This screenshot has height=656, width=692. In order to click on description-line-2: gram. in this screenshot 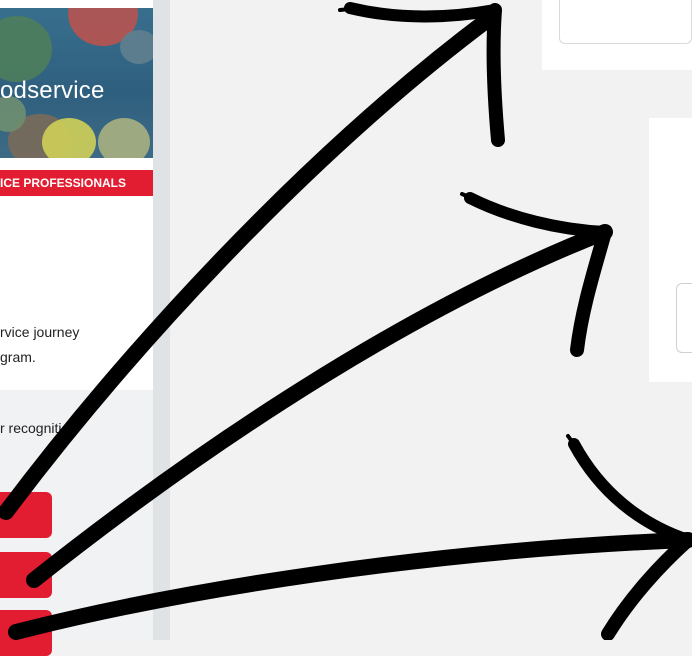, I will do `click(18, 357)`.